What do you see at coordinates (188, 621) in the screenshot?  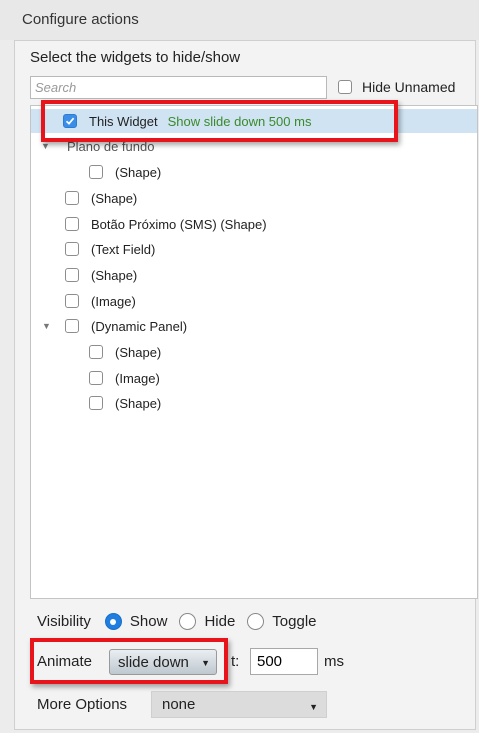 I see `hide-radio` at bounding box center [188, 621].